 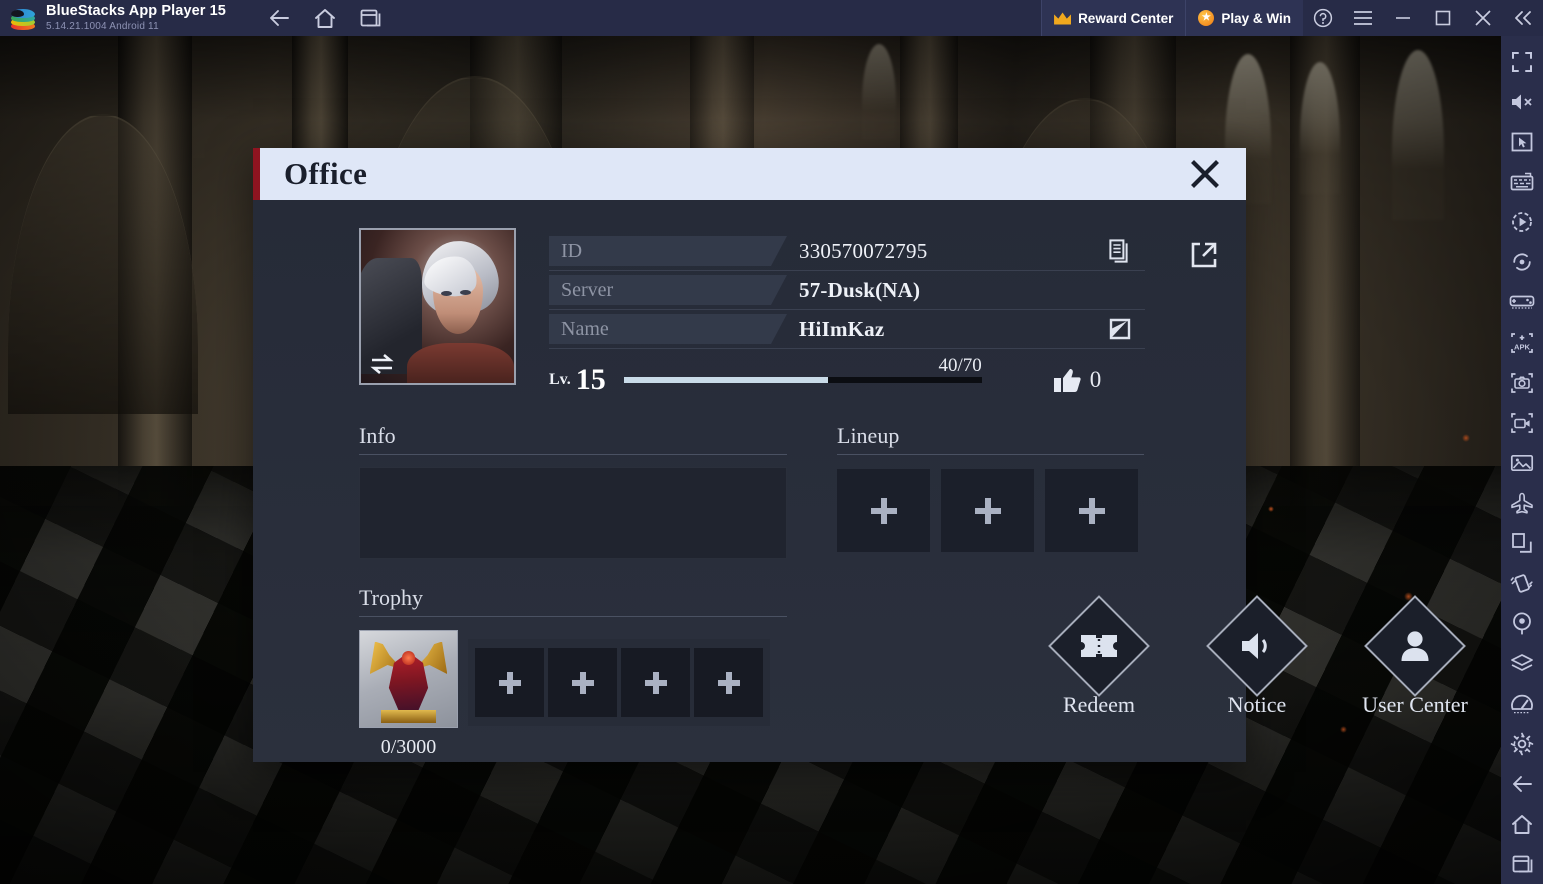 What do you see at coordinates (1126, 18) in the screenshot?
I see `reward-center-label: Reward Center` at bounding box center [1126, 18].